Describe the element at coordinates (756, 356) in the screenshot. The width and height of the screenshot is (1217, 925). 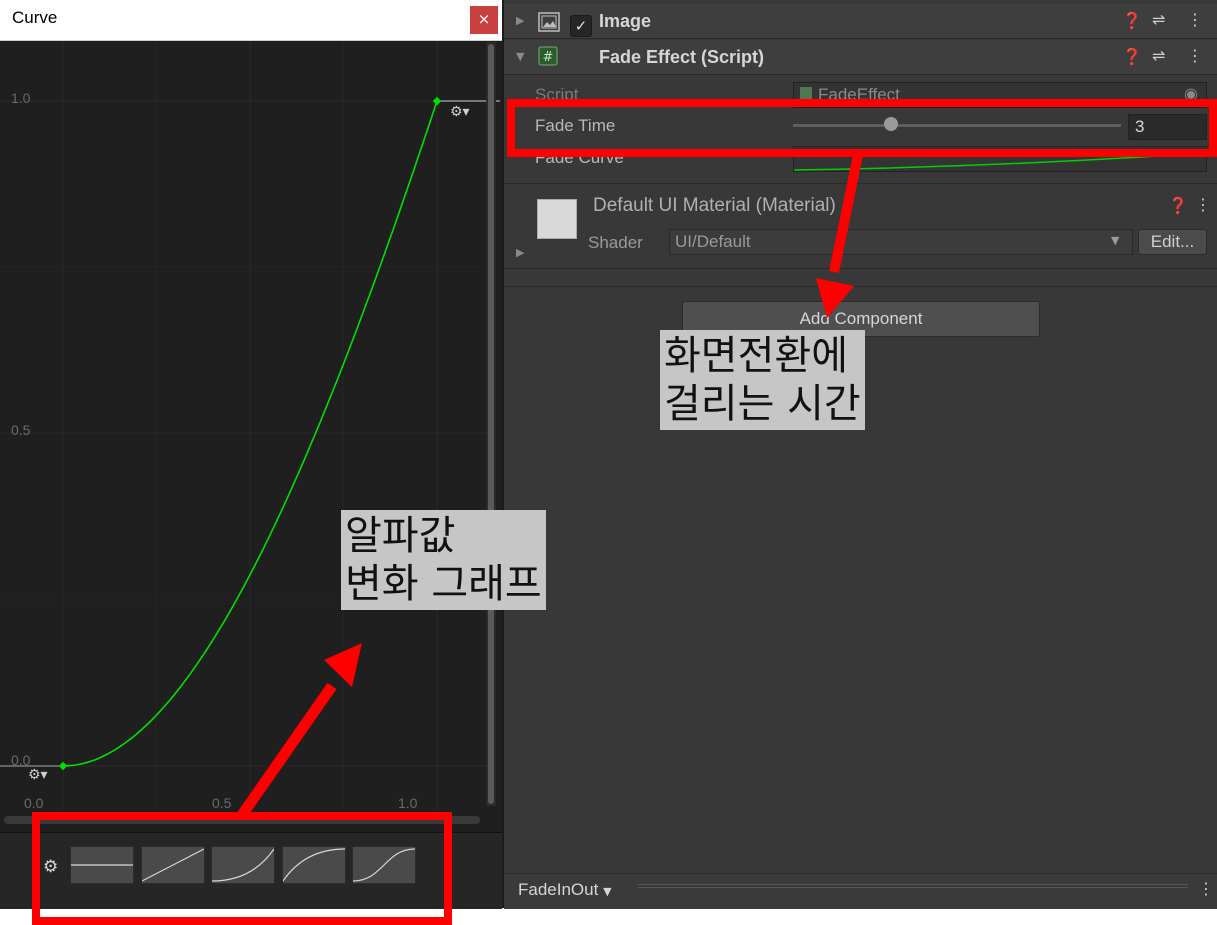
I see `note-line: 화면전환에` at that location.